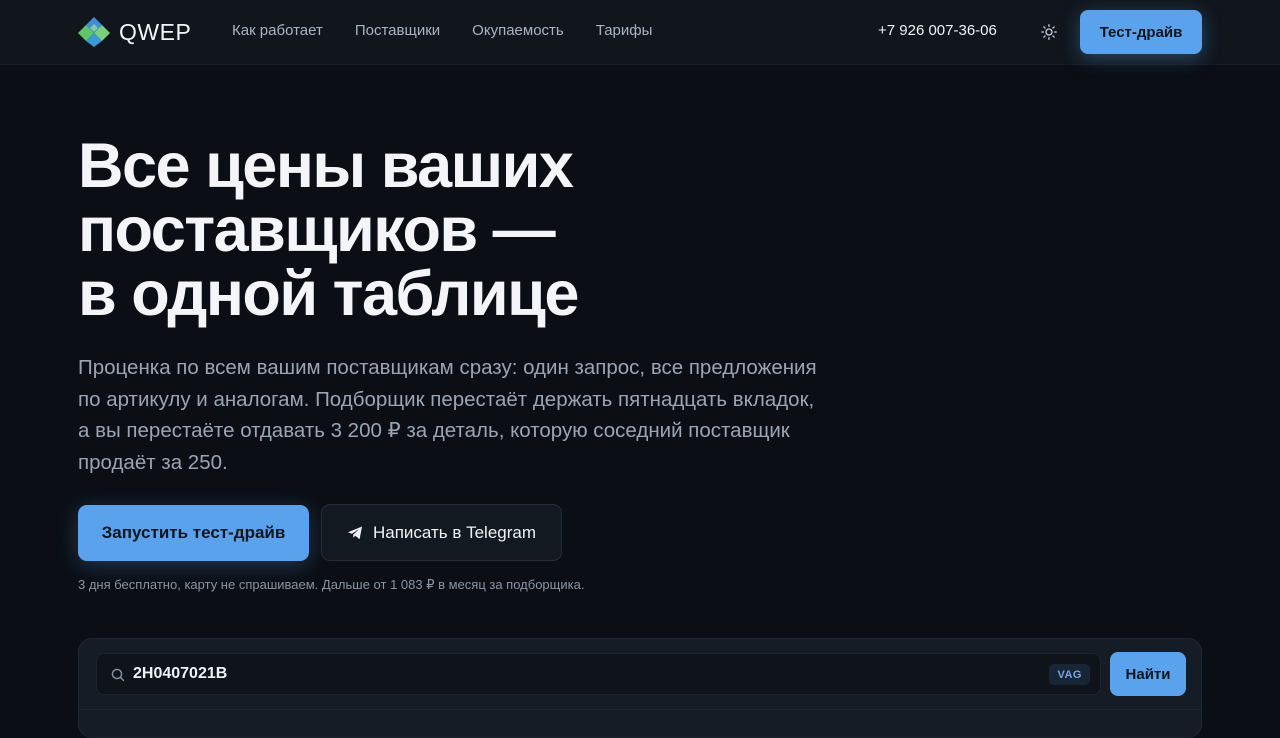 The width and height of the screenshot is (1280, 738). Describe the element at coordinates (1148, 674) in the screenshot. I see `find-button: Найти` at that location.